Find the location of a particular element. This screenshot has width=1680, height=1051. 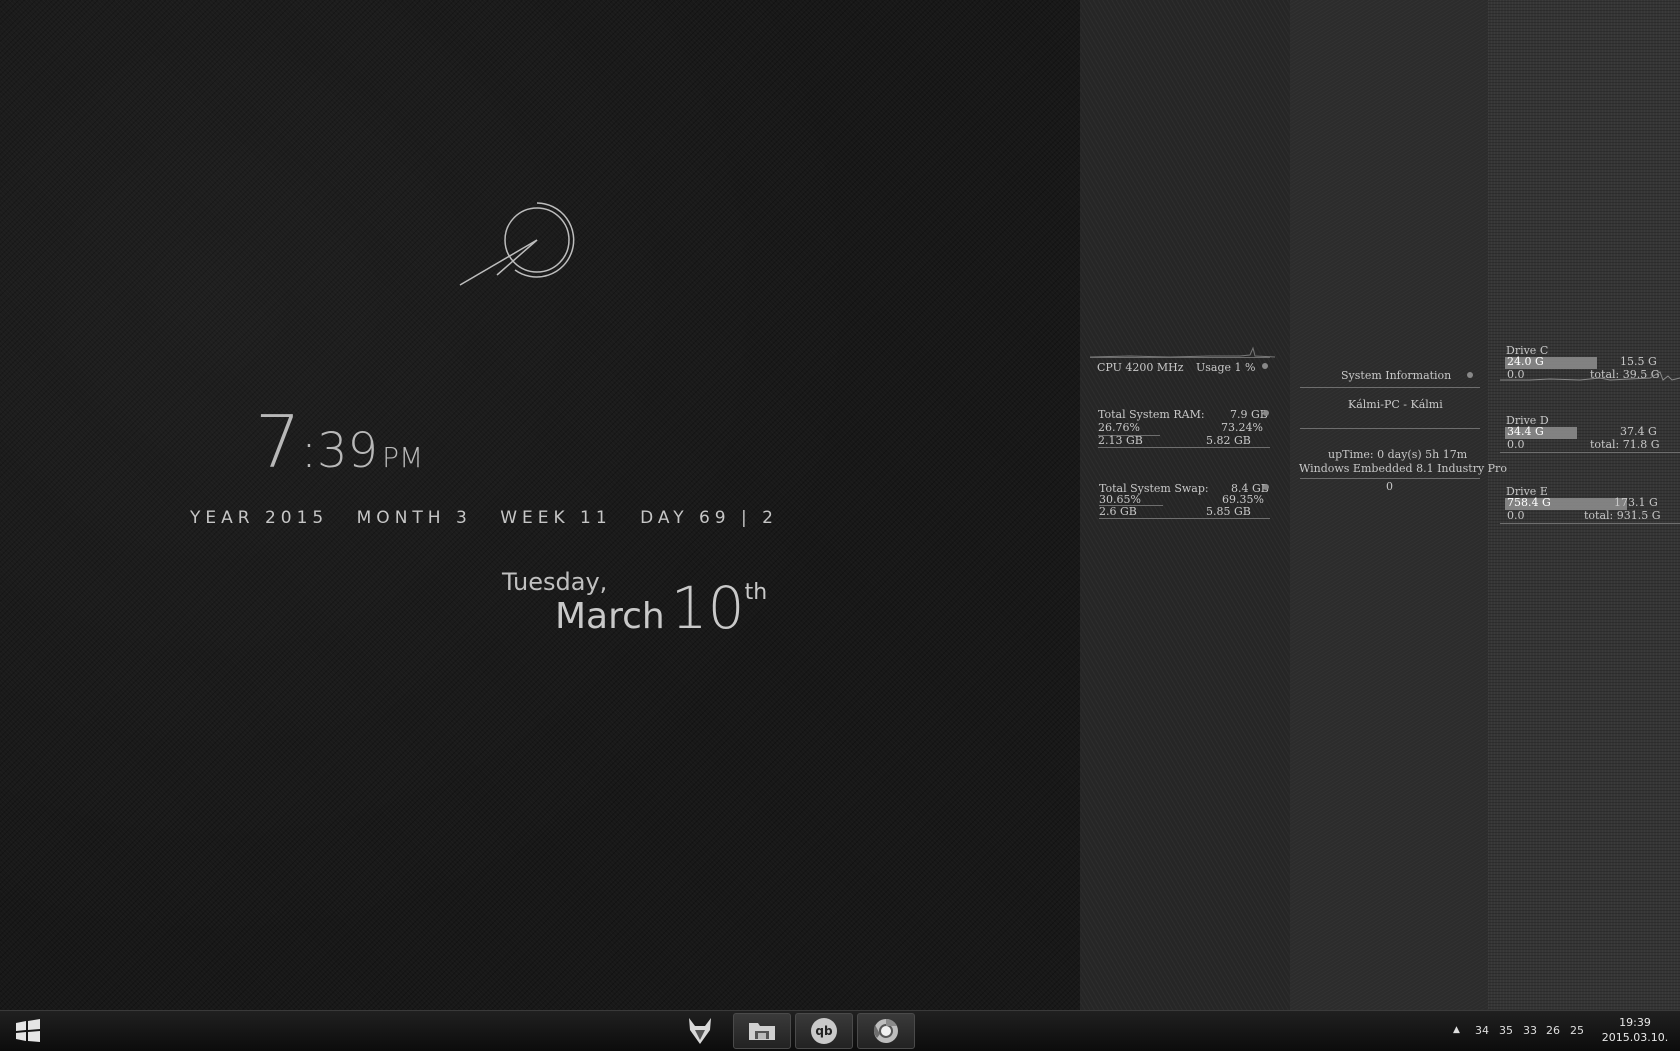

date-month: March is located at coordinates (610, 616).